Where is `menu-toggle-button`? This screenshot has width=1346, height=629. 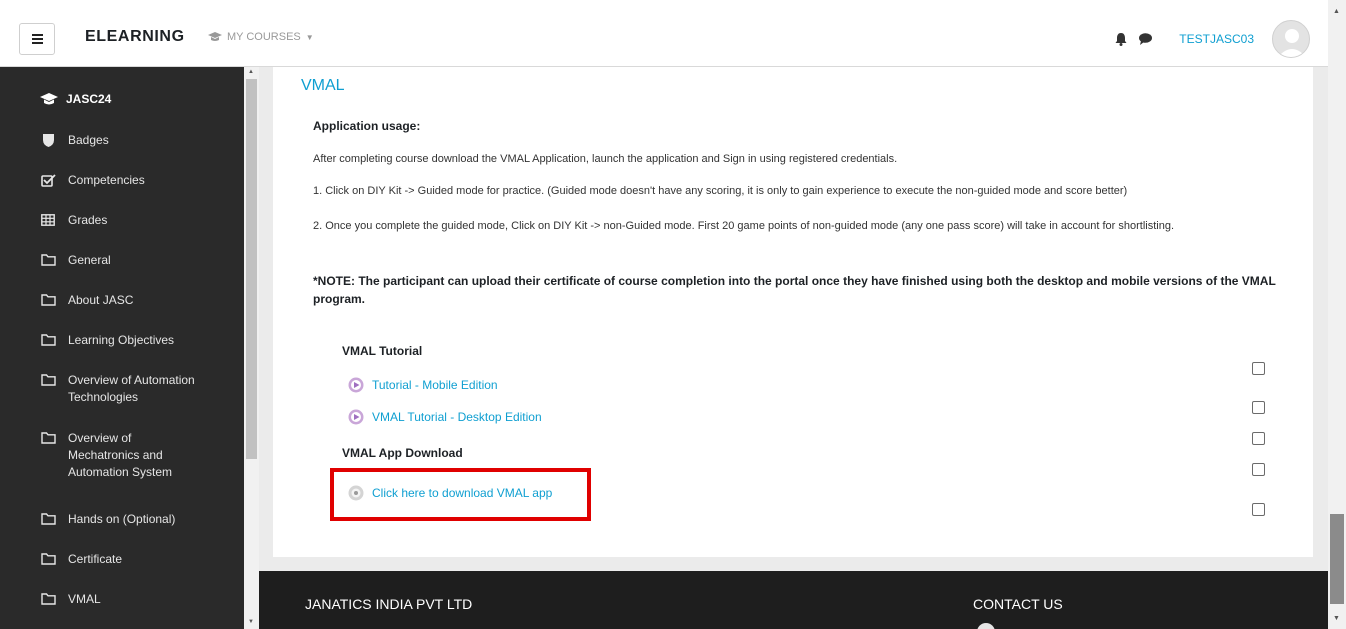 menu-toggle-button is located at coordinates (37, 39).